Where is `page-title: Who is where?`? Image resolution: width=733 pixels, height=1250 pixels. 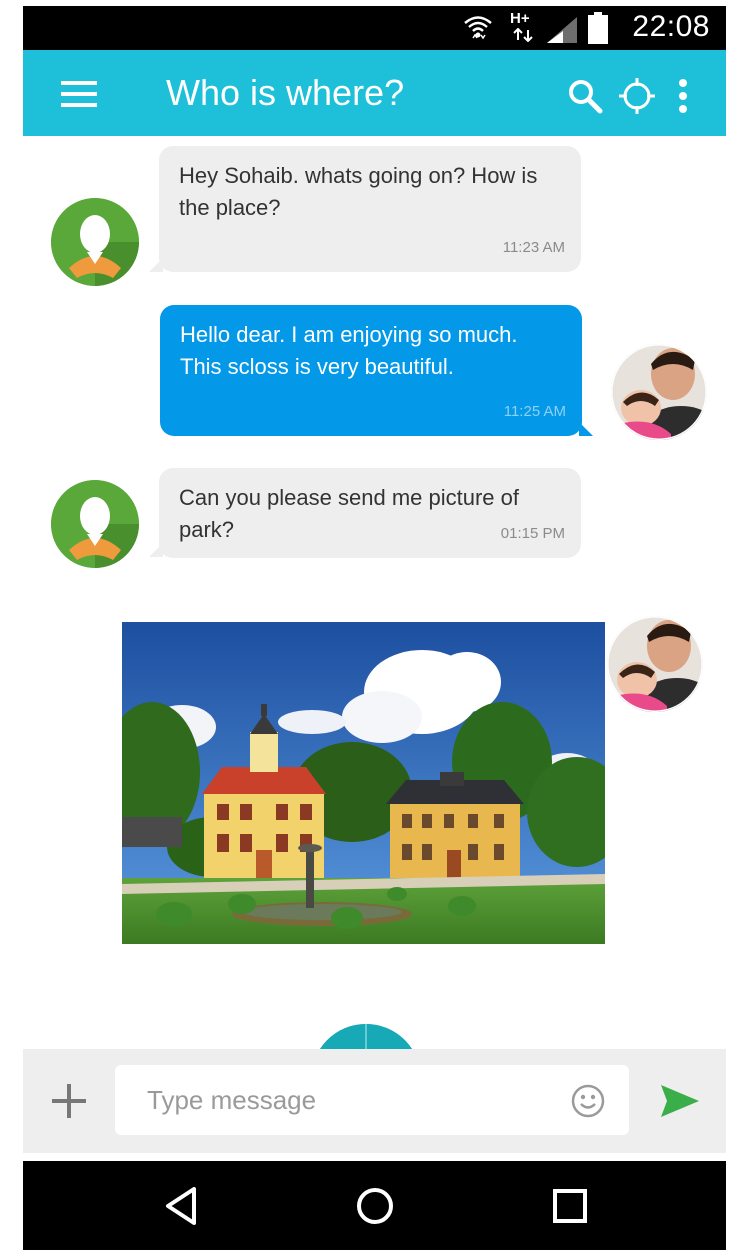
page-title: Who is where? is located at coordinates (285, 92).